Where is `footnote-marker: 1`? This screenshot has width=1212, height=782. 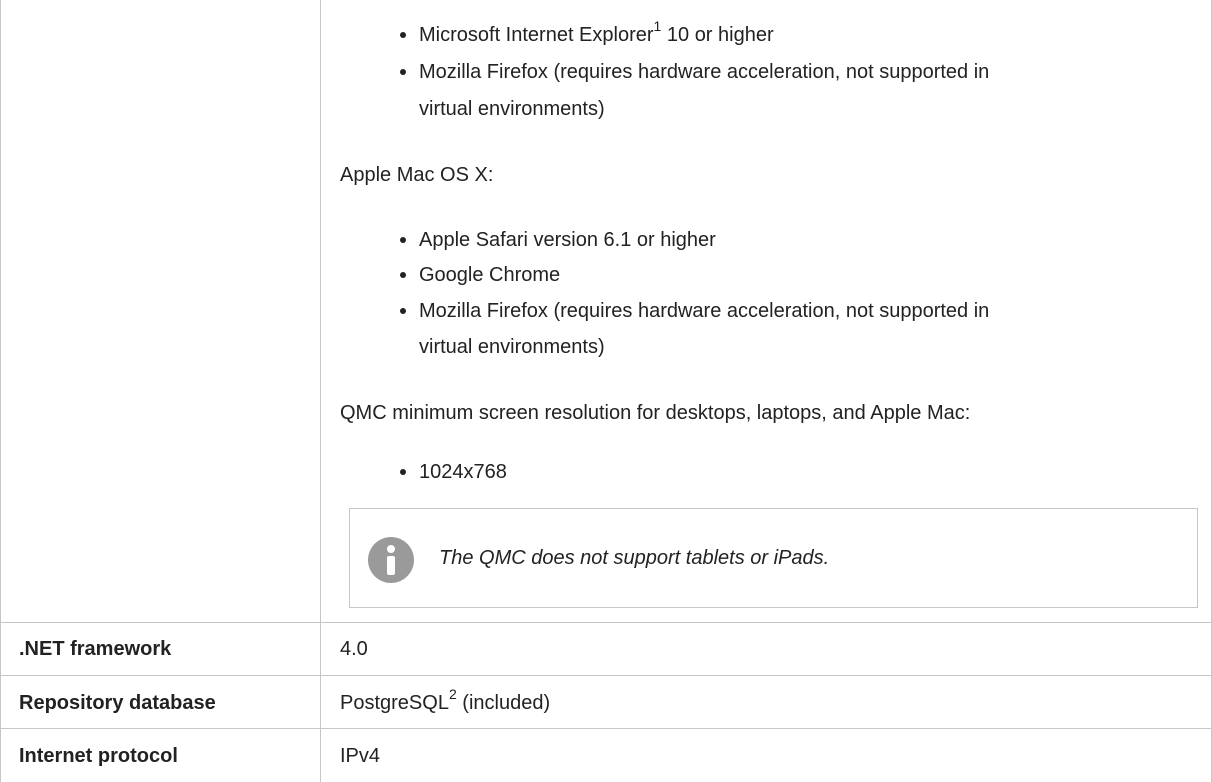 footnote-marker: 1 is located at coordinates (657, 26).